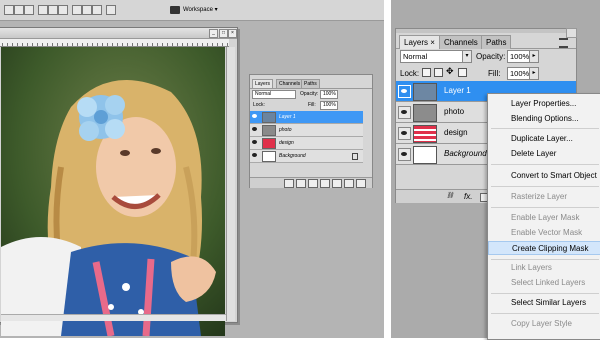  What do you see at coordinates (289, 183) in the screenshot?
I see `link-icon` at bounding box center [289, 183].